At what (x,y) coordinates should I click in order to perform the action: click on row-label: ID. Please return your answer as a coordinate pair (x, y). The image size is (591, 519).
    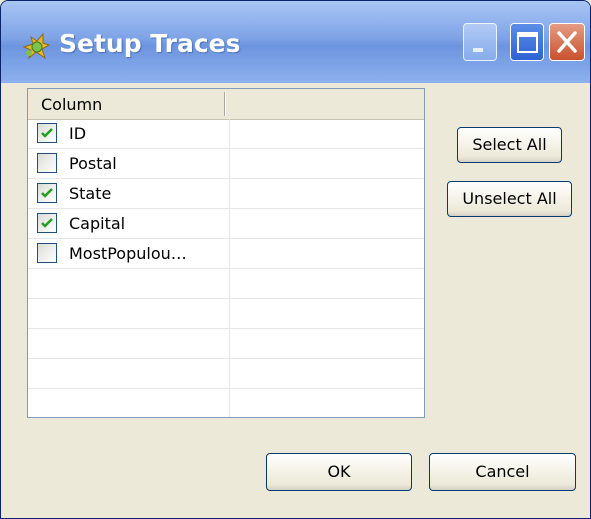
    Looking at the image, I should click on (78, 133).